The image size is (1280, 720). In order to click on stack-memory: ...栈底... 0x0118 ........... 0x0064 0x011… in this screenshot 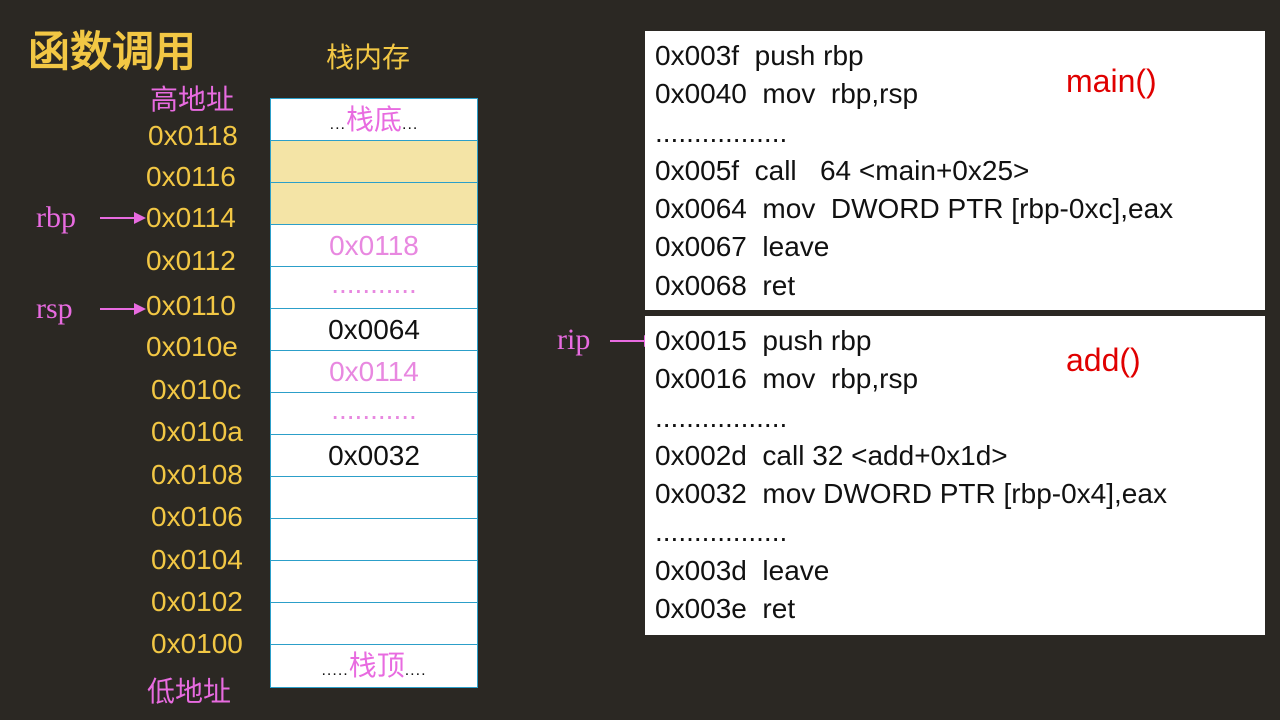, I will do `click(374, 393)`.